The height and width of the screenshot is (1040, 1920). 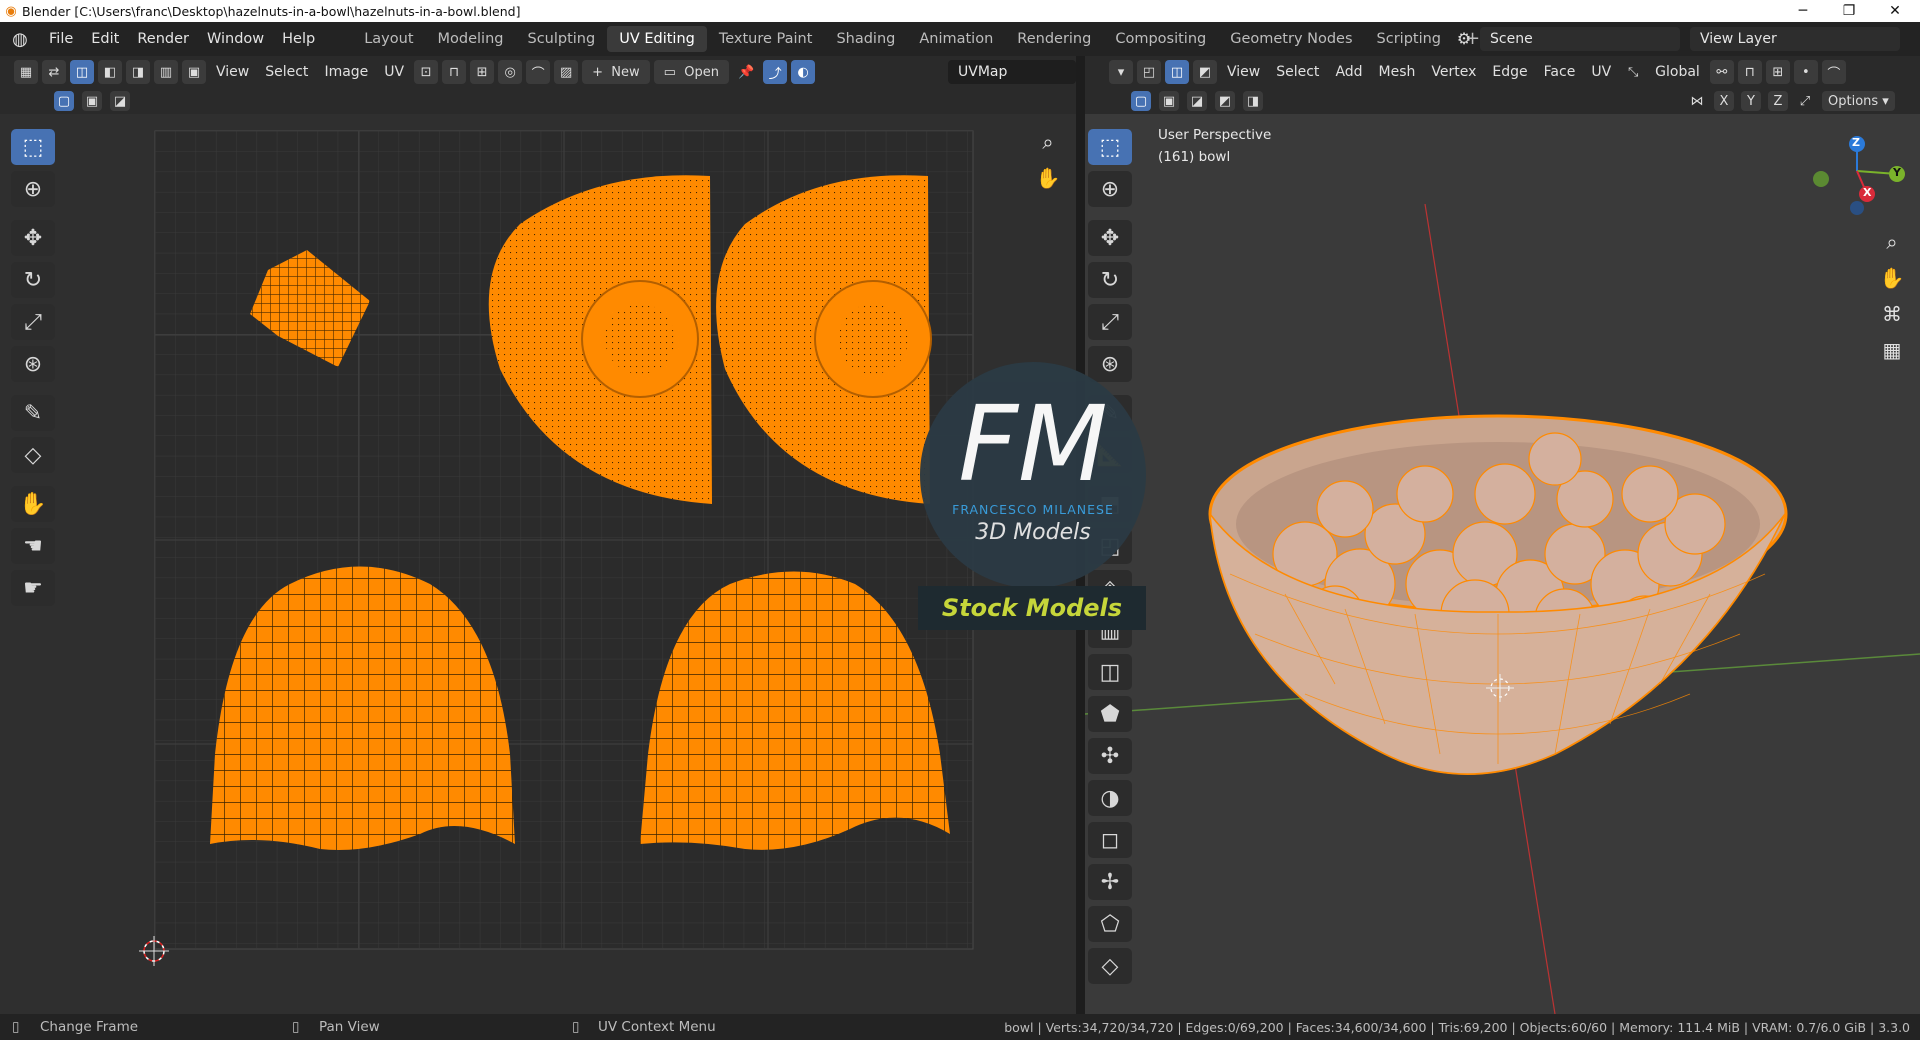 What do you see at coordinates (1110, 798) in the screenshot?
I see `vp-smooth-tool-icon: ◑` at bounding box center [1110, 798].